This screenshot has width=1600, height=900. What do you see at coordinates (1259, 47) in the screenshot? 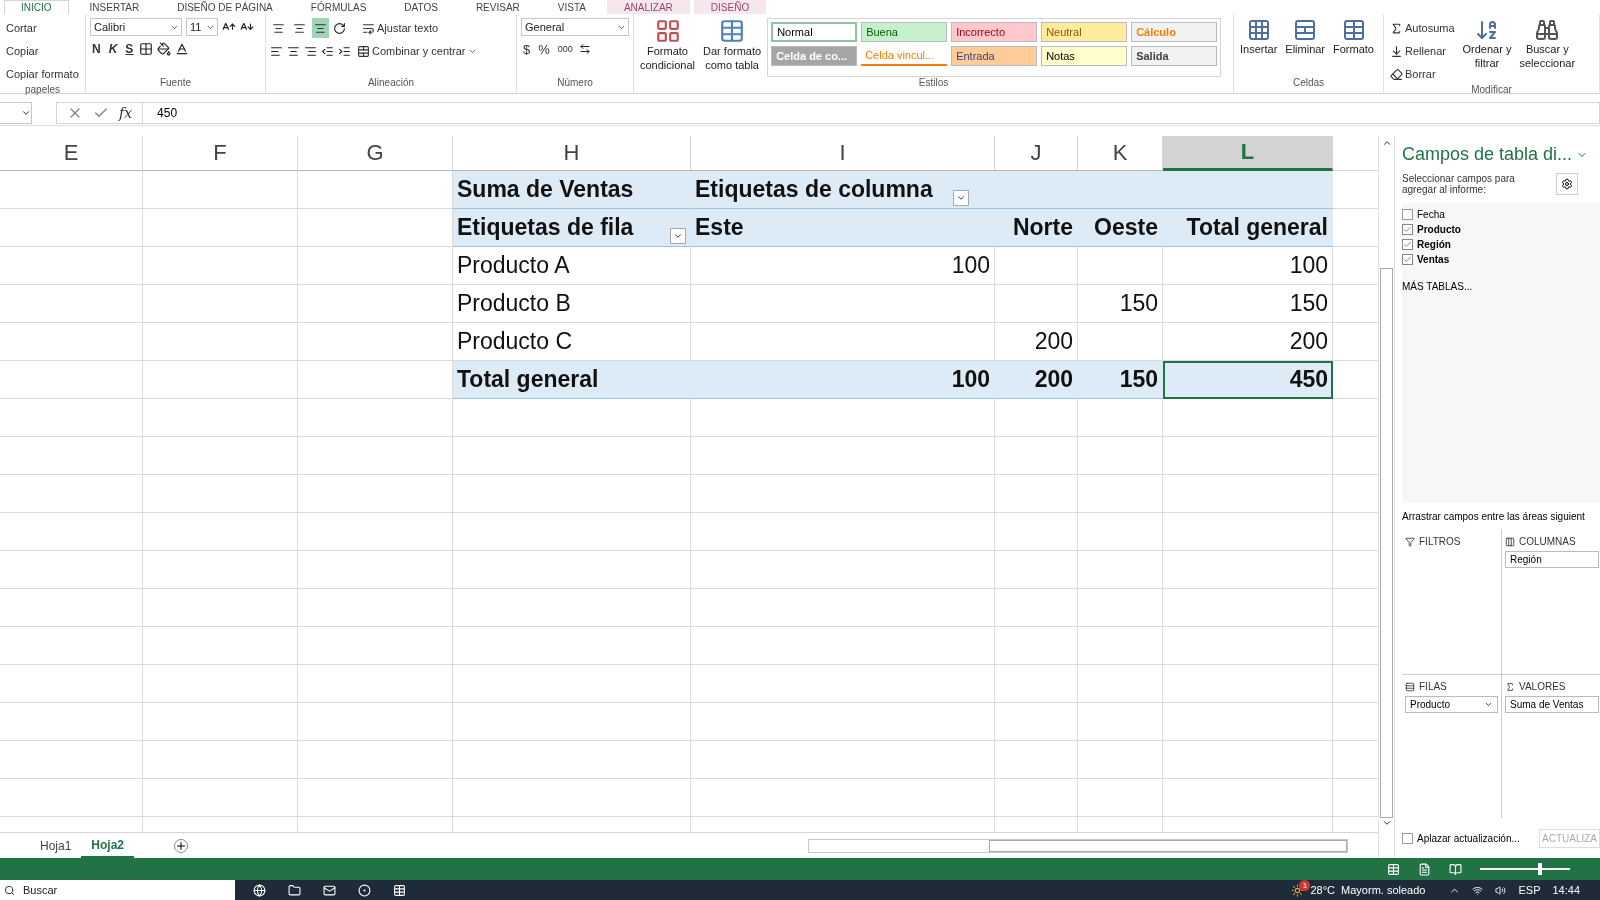
I see `cells-button: Insertar` at bounding box center [1259, 47].